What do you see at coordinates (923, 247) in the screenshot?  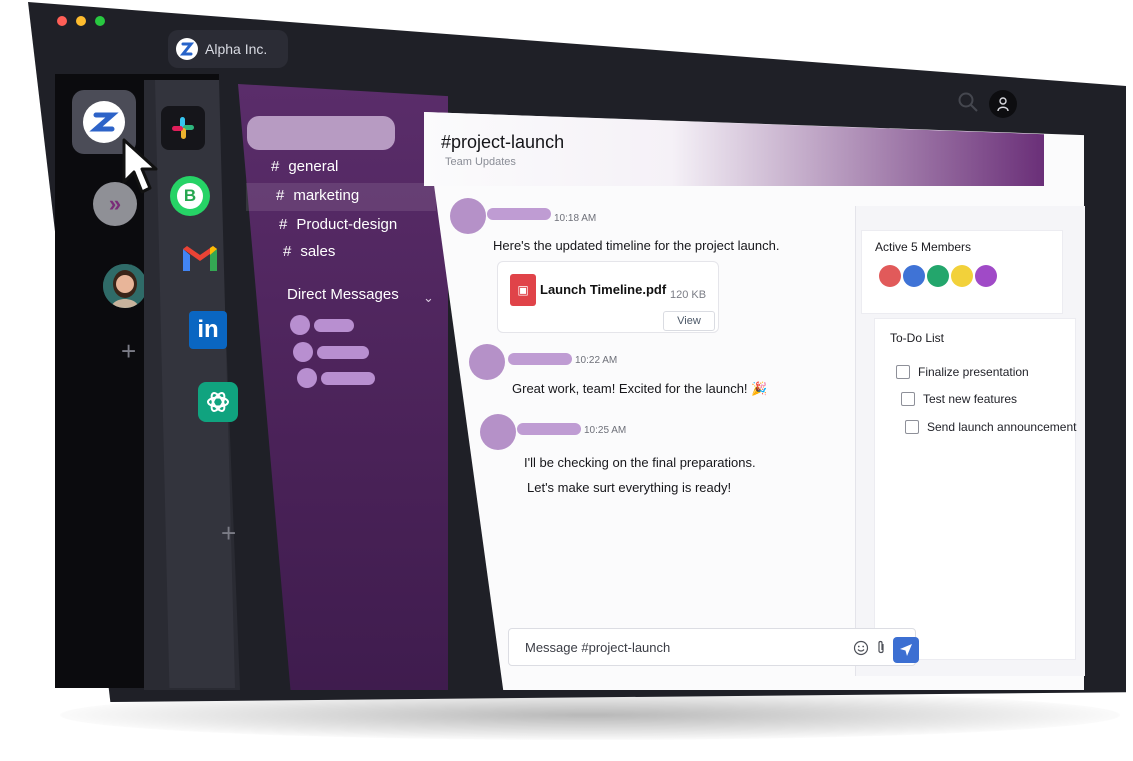 I see `members-title: Active 5 Members` at bounding box center [923, 247].